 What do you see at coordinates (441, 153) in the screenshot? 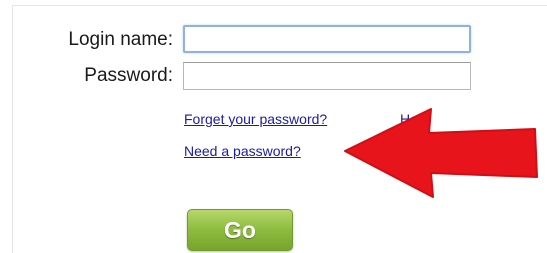
I see `red-arrow-left-icon` at bounding box center [441, 153].